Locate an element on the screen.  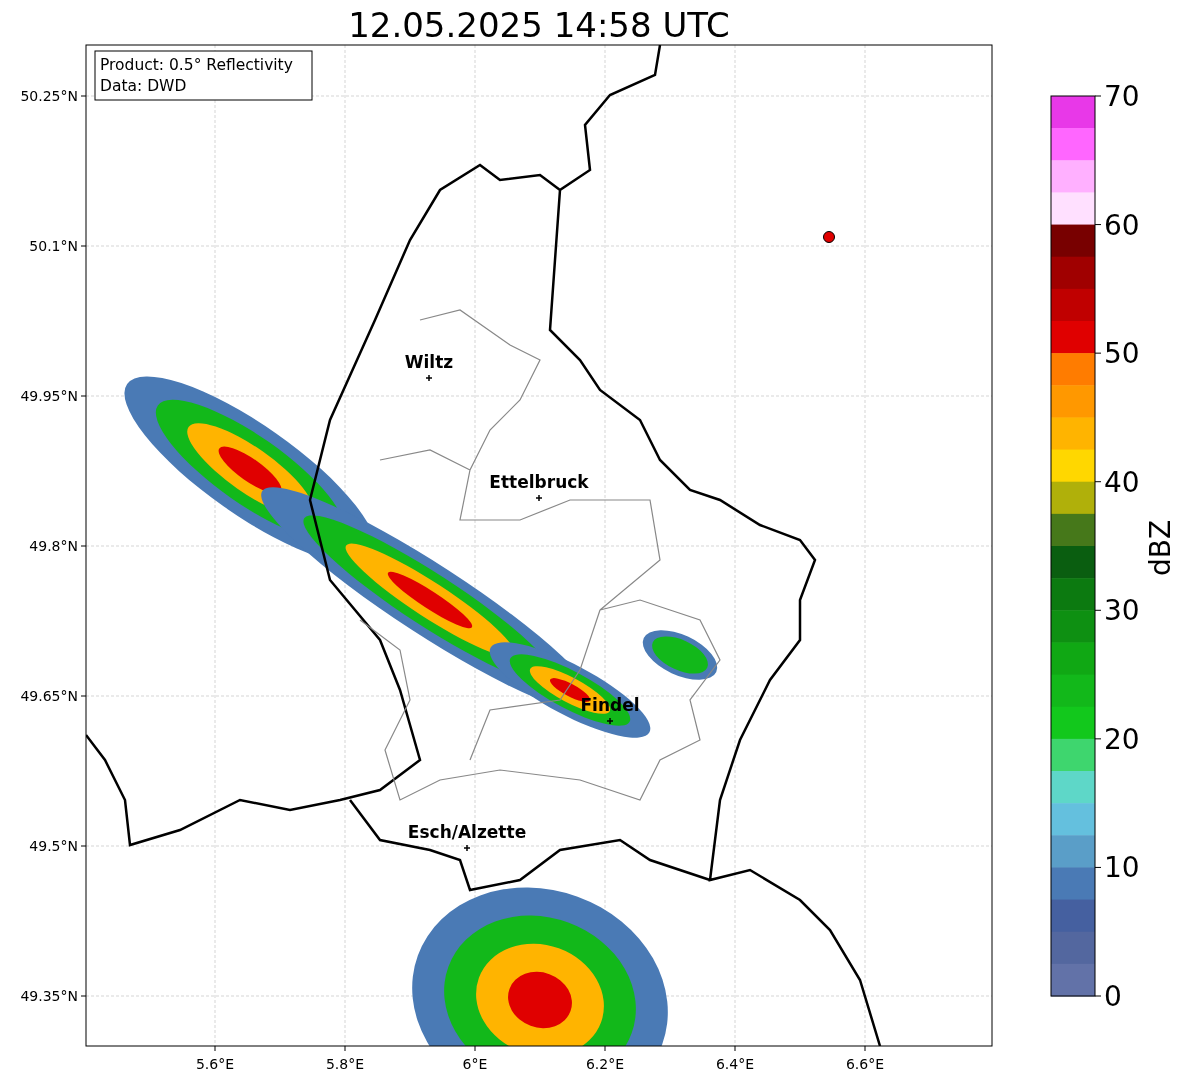
city-label: Esch/Alzette is located at coordinates (467, 832).